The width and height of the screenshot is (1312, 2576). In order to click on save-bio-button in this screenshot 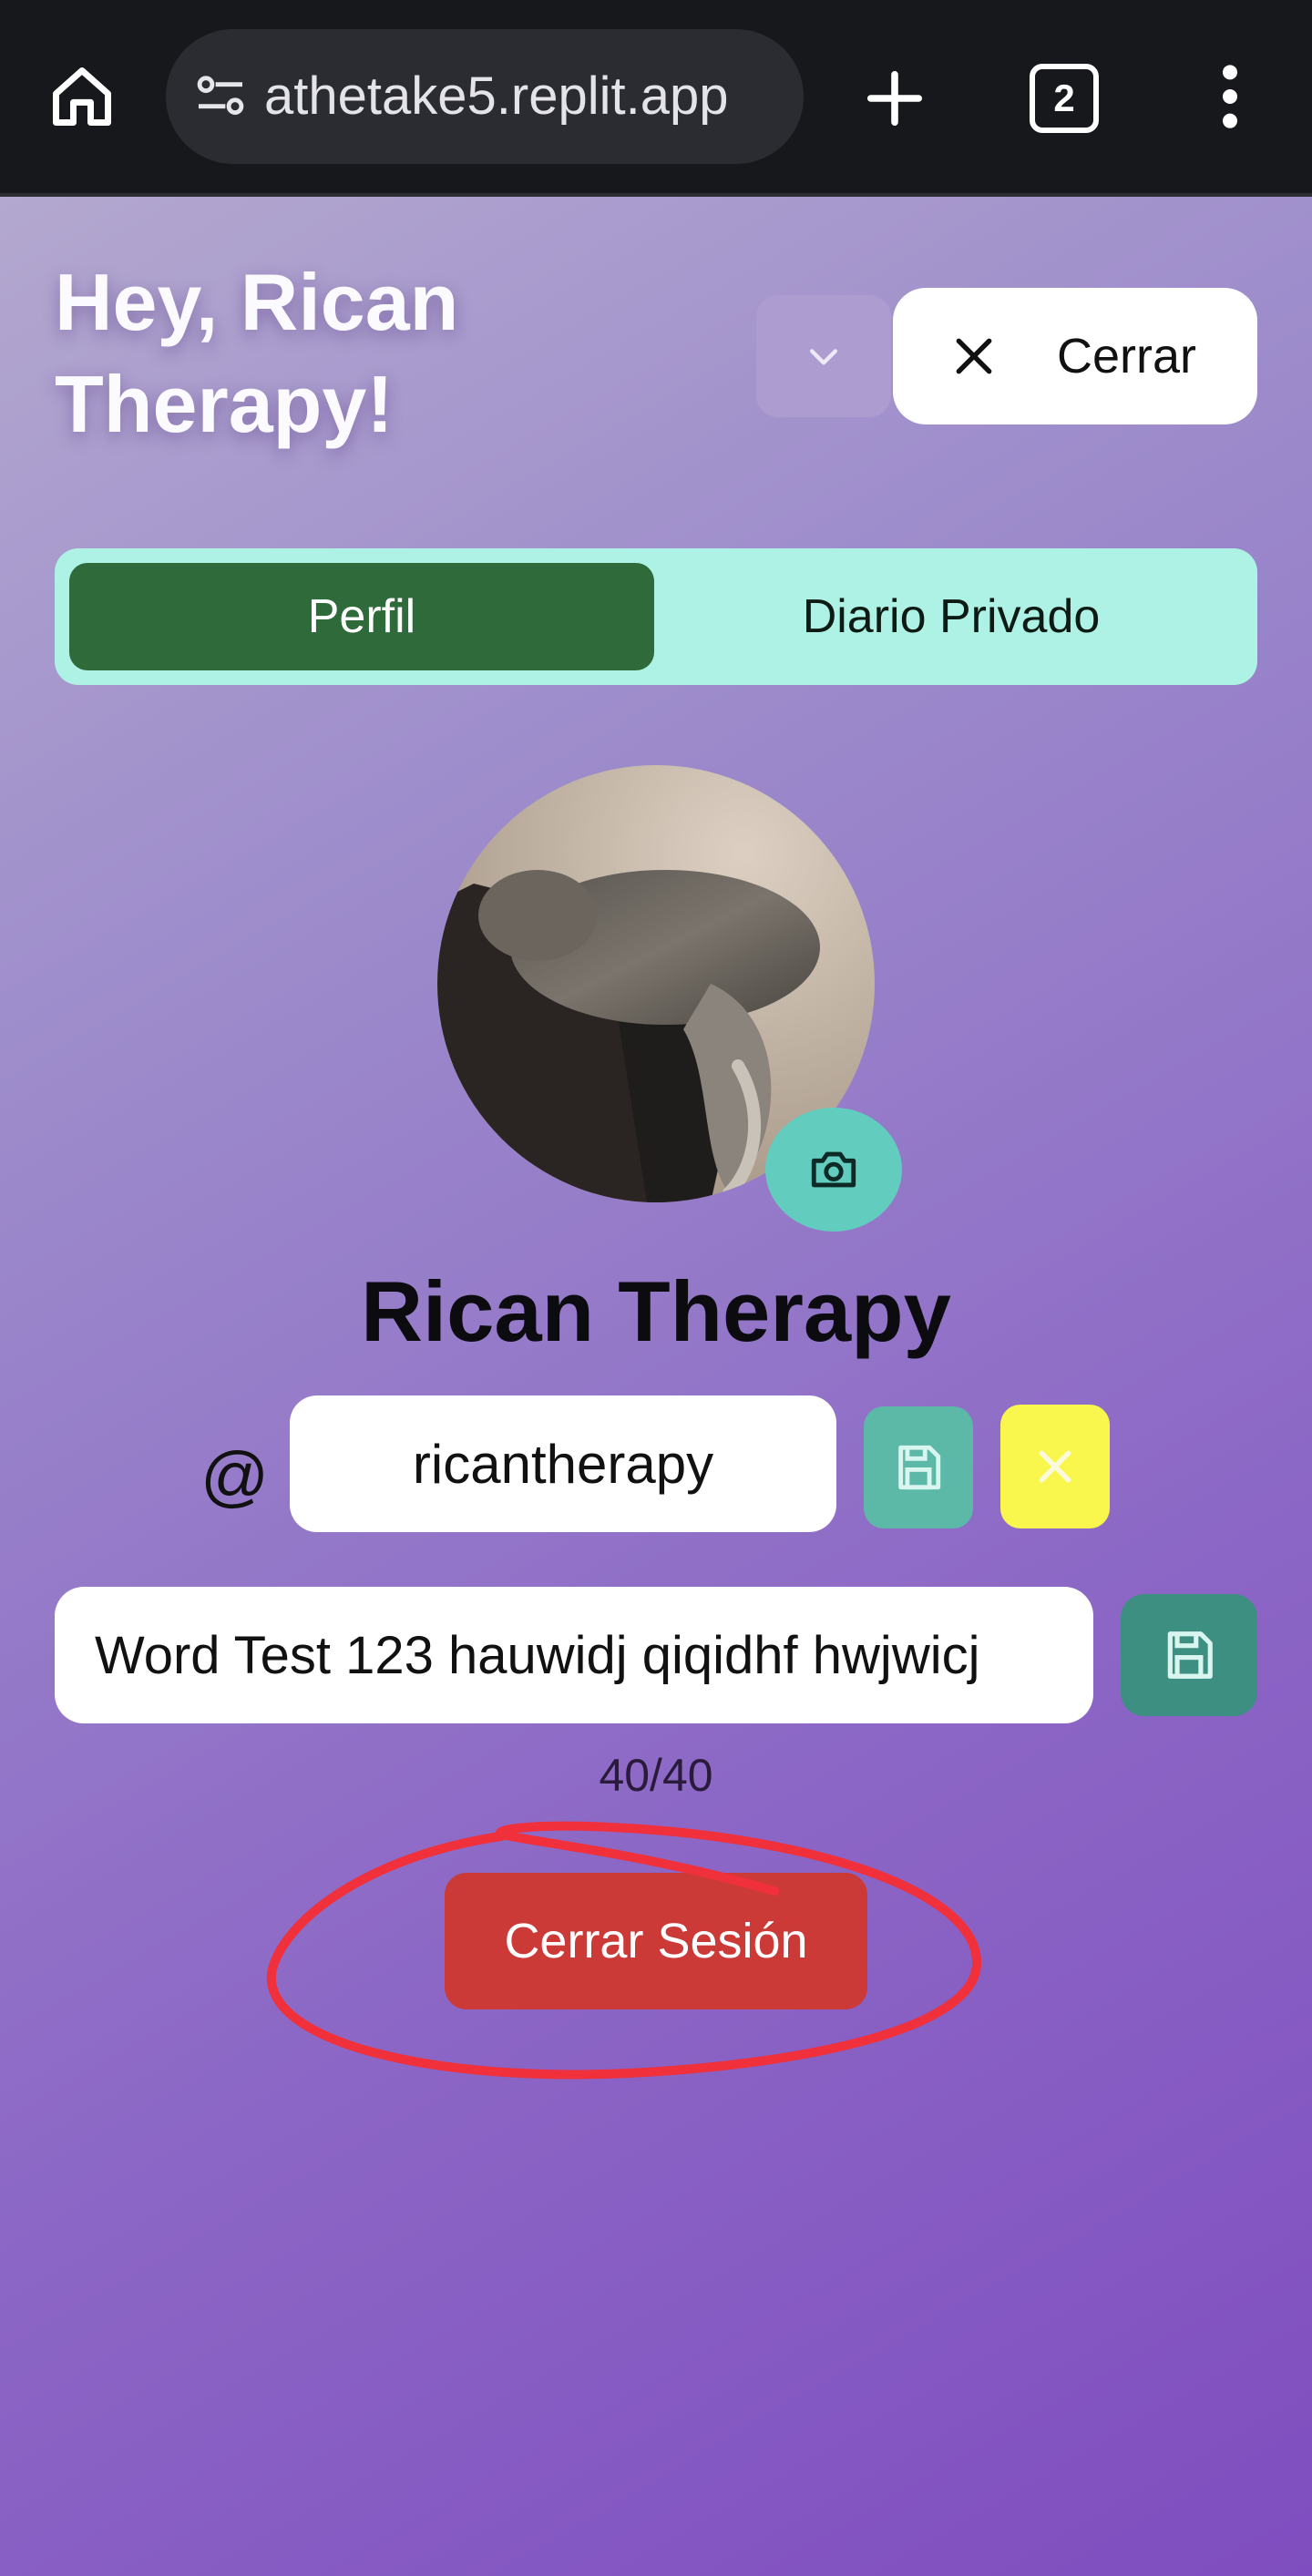, I will do `click(1189, 1655)`.